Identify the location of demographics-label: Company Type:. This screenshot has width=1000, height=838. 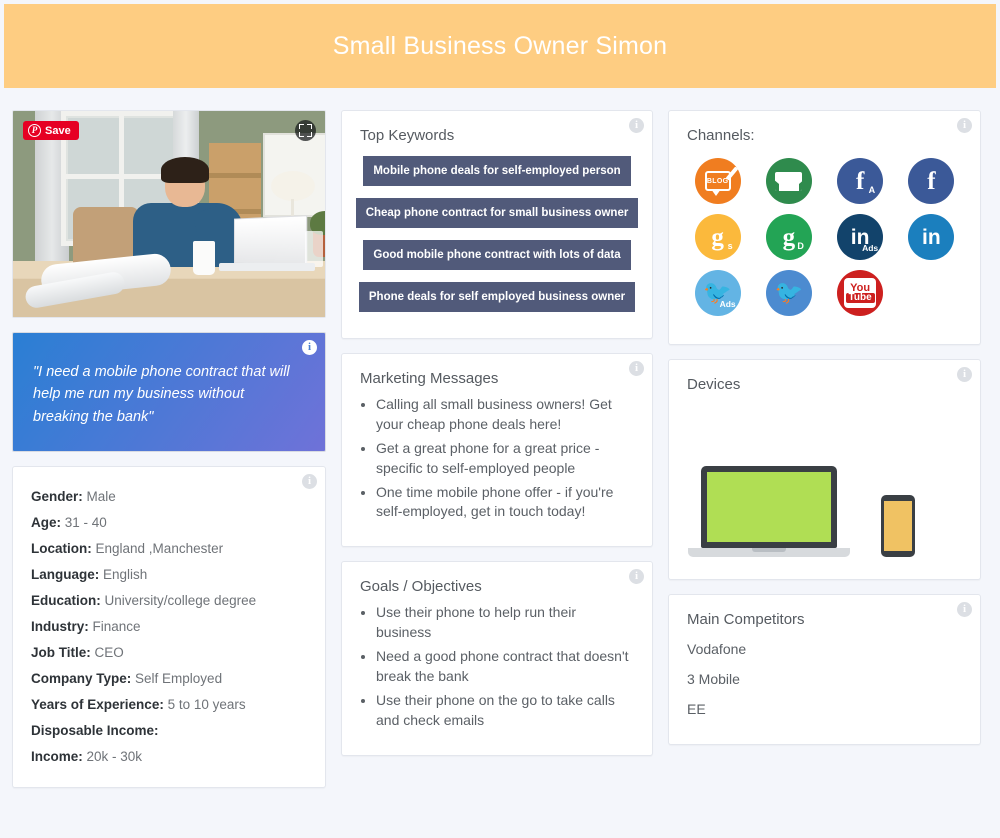
(81, 678).